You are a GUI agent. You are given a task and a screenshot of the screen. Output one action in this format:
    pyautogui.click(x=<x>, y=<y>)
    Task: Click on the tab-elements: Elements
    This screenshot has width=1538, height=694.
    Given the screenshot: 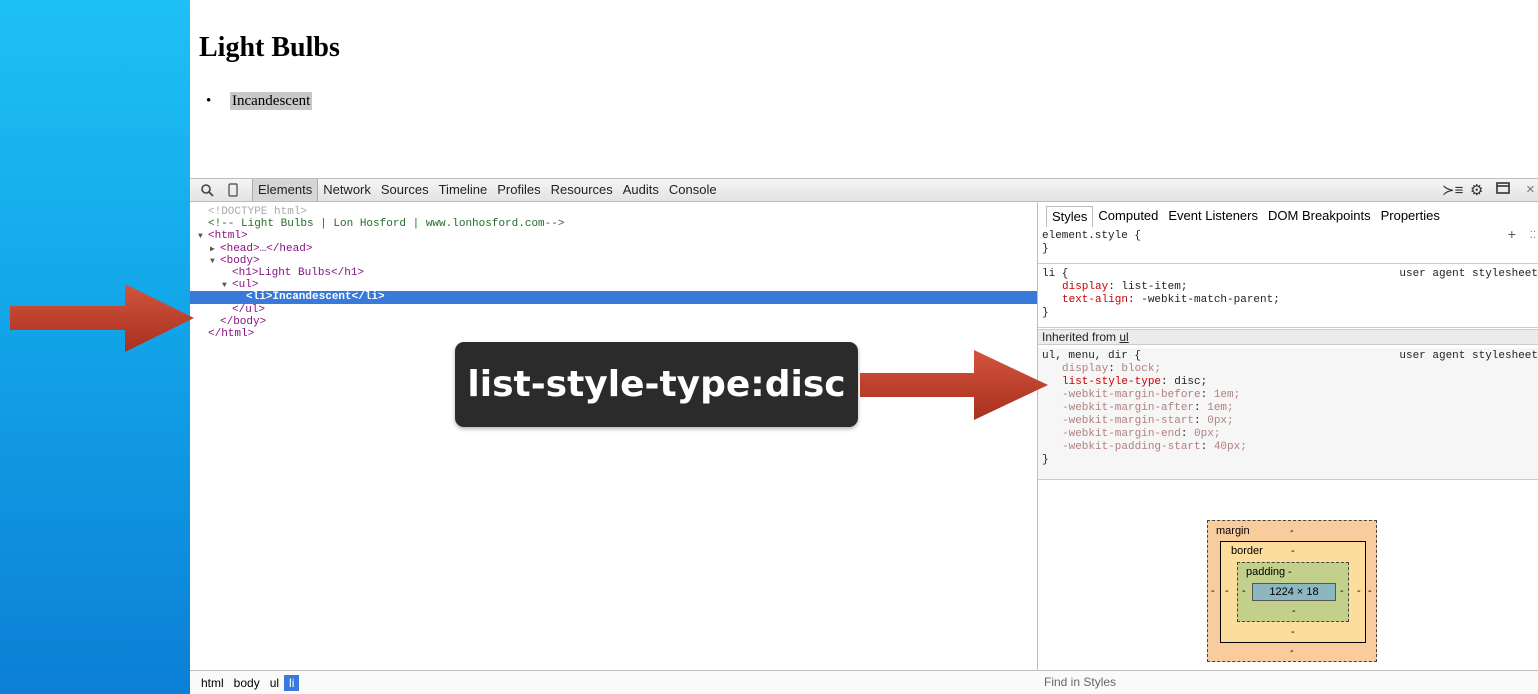 What is the action you would take?
    pyautogui.click(x=285, y=190)
    